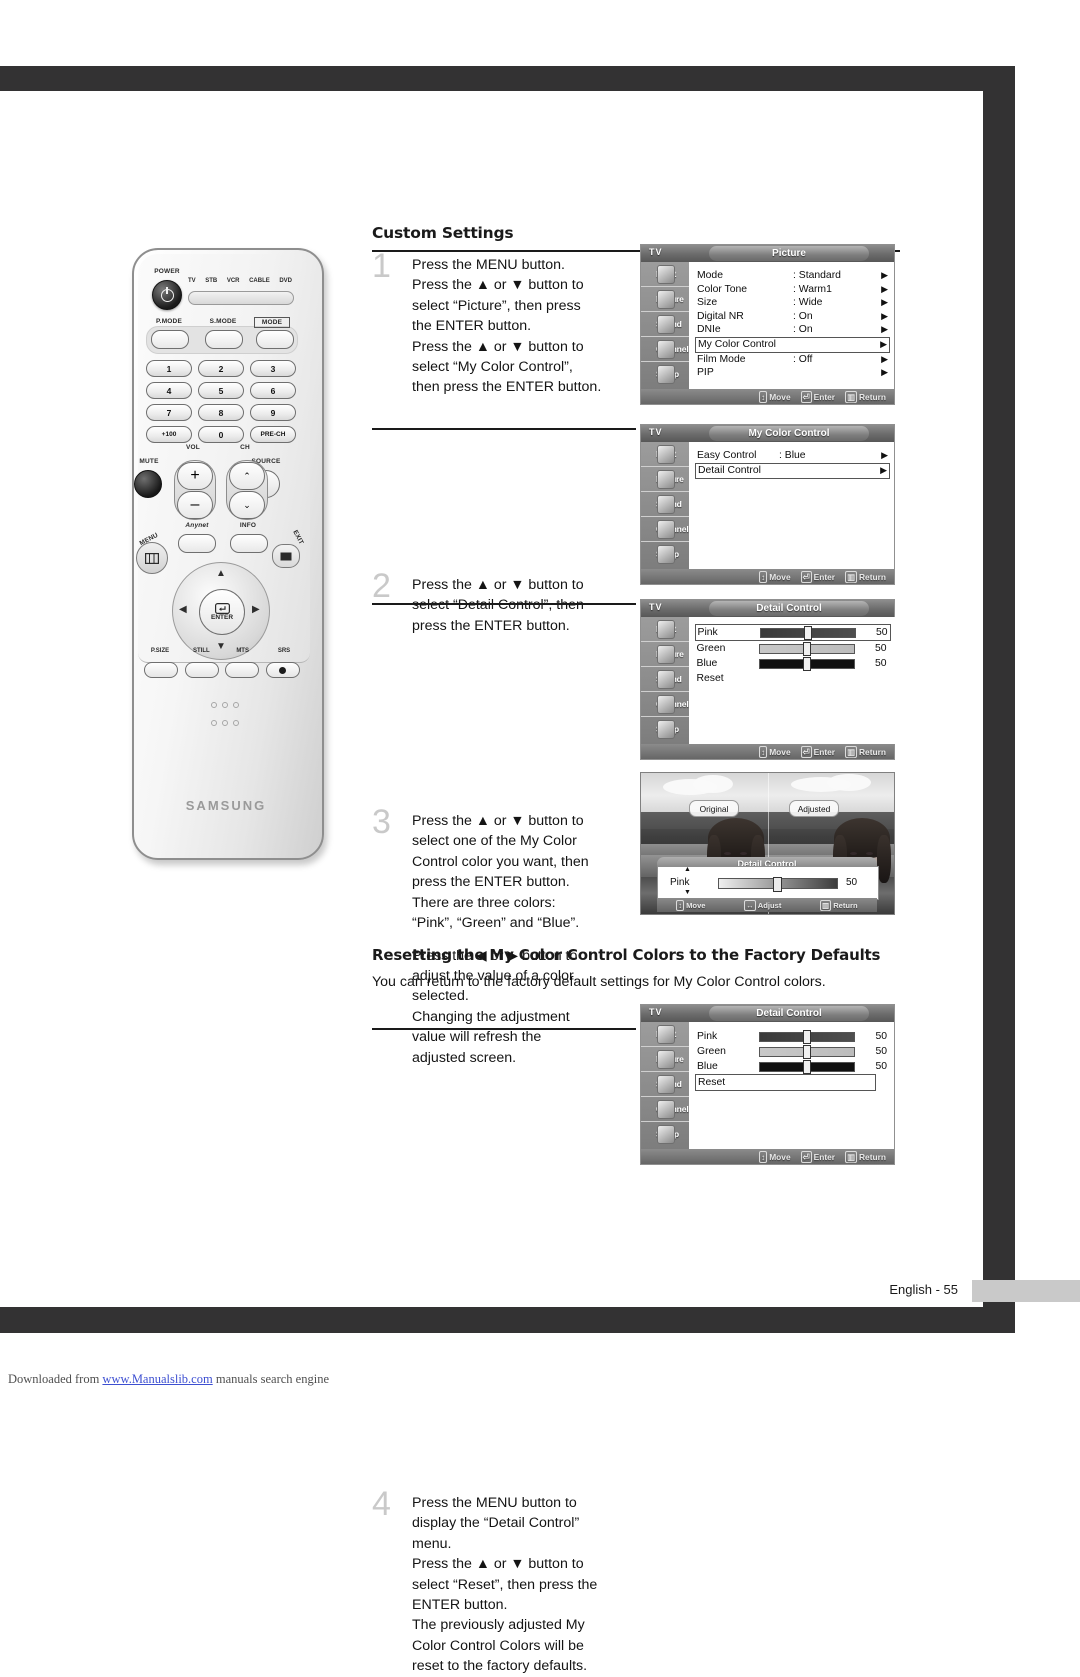 This screenshot has height=1677, width=1080. I want to click on still-button, so click(201, 670).